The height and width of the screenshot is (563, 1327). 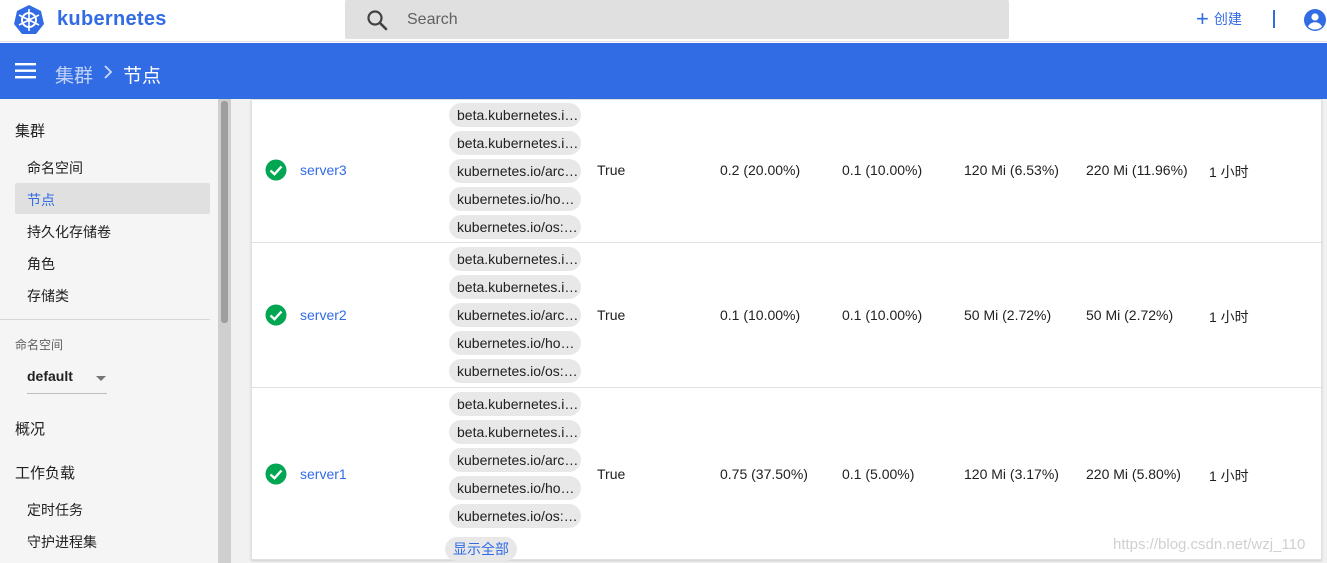 I want to click on namespace-select: default, so click(x=67, y=379).